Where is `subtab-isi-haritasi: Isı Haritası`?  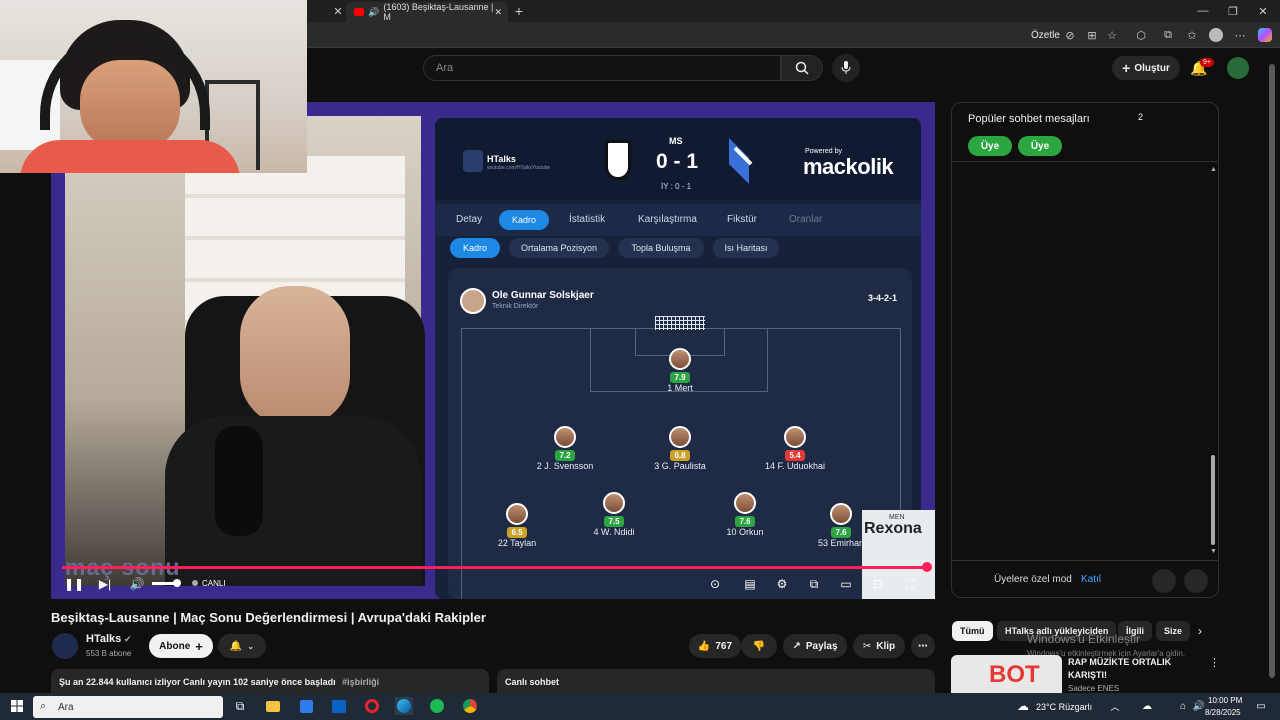 subtab-isi-haritasi: Isı Haritası is located at coordinates (746, 248).